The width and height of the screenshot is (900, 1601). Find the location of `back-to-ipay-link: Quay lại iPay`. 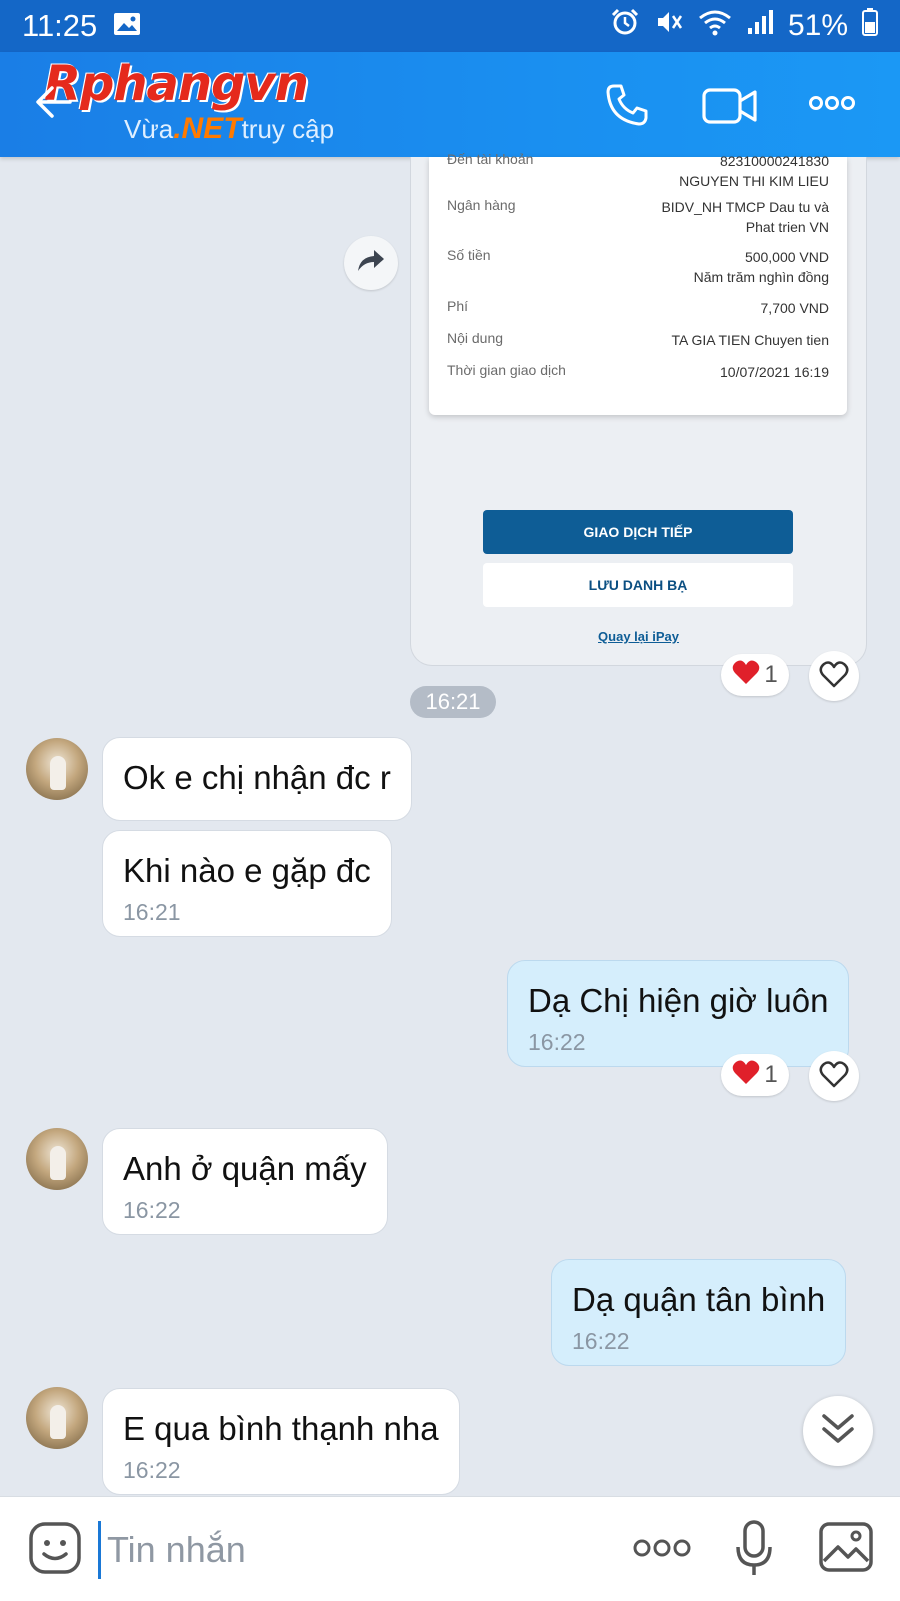

back-to-ipay-link: Quay lại iPay is located at coordinates (638, 636).